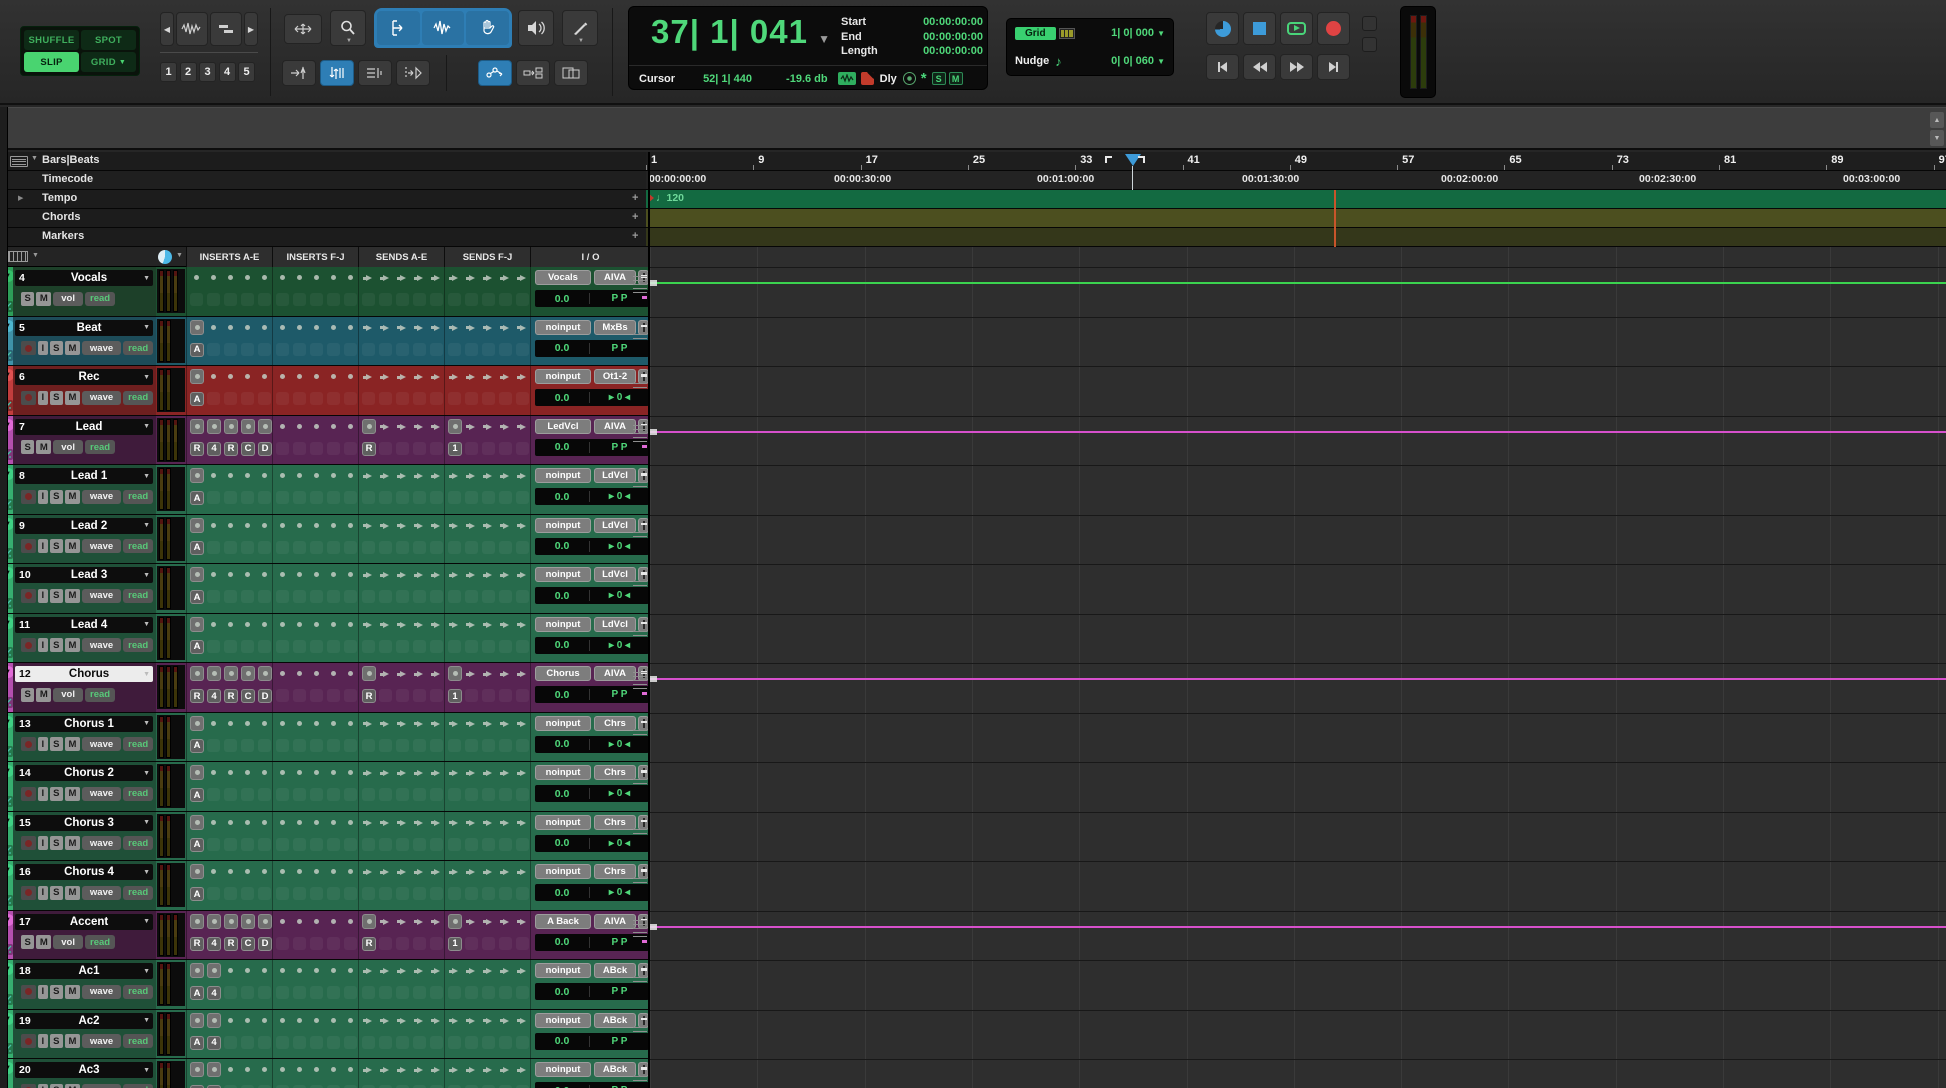 This screenshot has width=1946, height=1088. Describe the element at coordinates (197, 844) in the screenshot. I see `insert-ae-assignment: A` at that location.